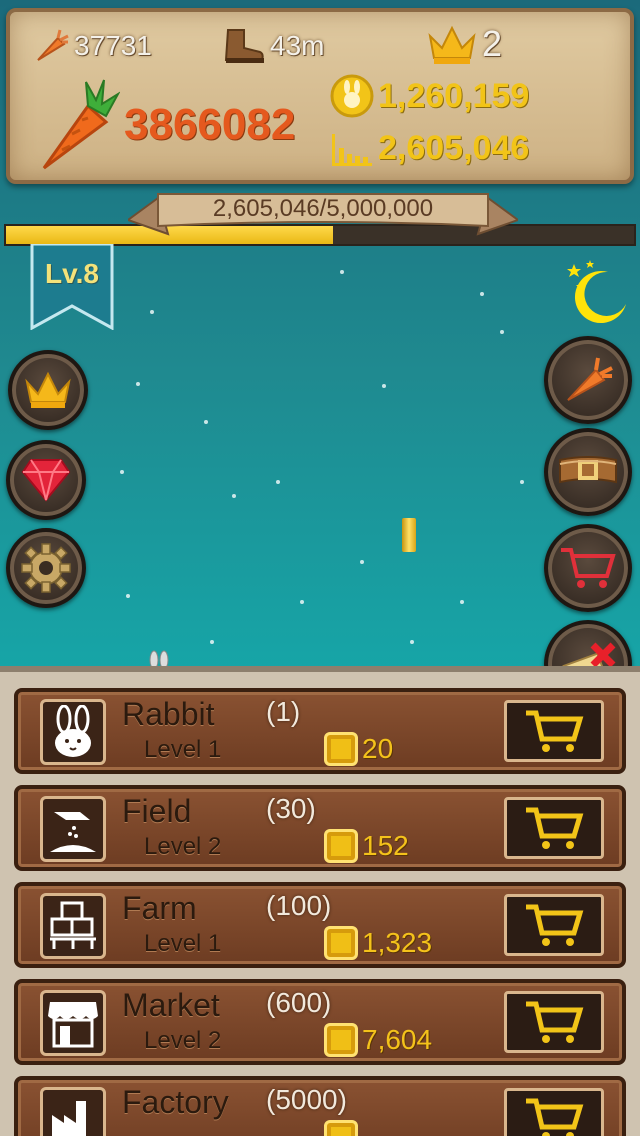  I want to click on gear-icon, so click(46, 568).